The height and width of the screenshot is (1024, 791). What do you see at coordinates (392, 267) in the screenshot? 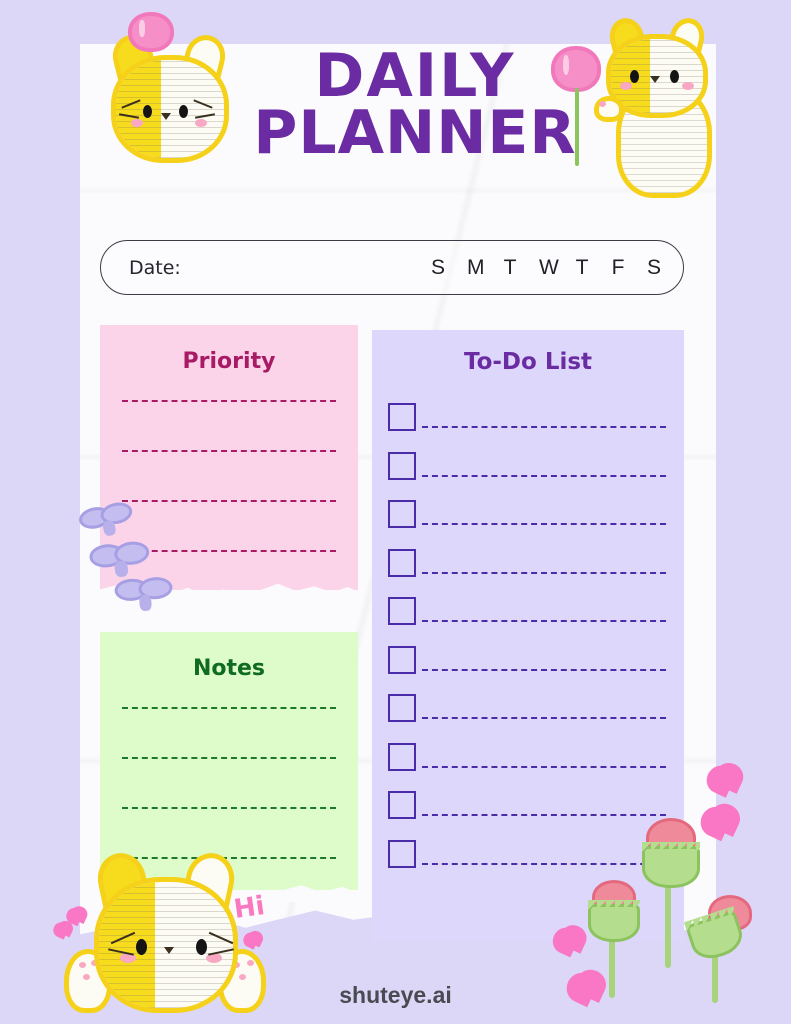
I see `date-bar: Date: S M T W T F S` at bounding box center [392, 267].